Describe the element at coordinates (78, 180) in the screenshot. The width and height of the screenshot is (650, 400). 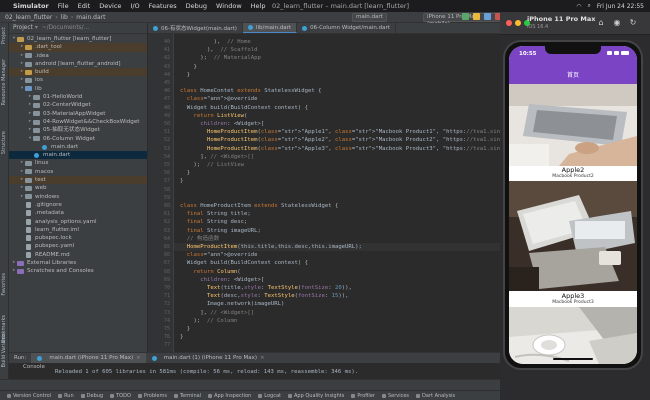
I see `project-tree-item: ▸ test` at that location.